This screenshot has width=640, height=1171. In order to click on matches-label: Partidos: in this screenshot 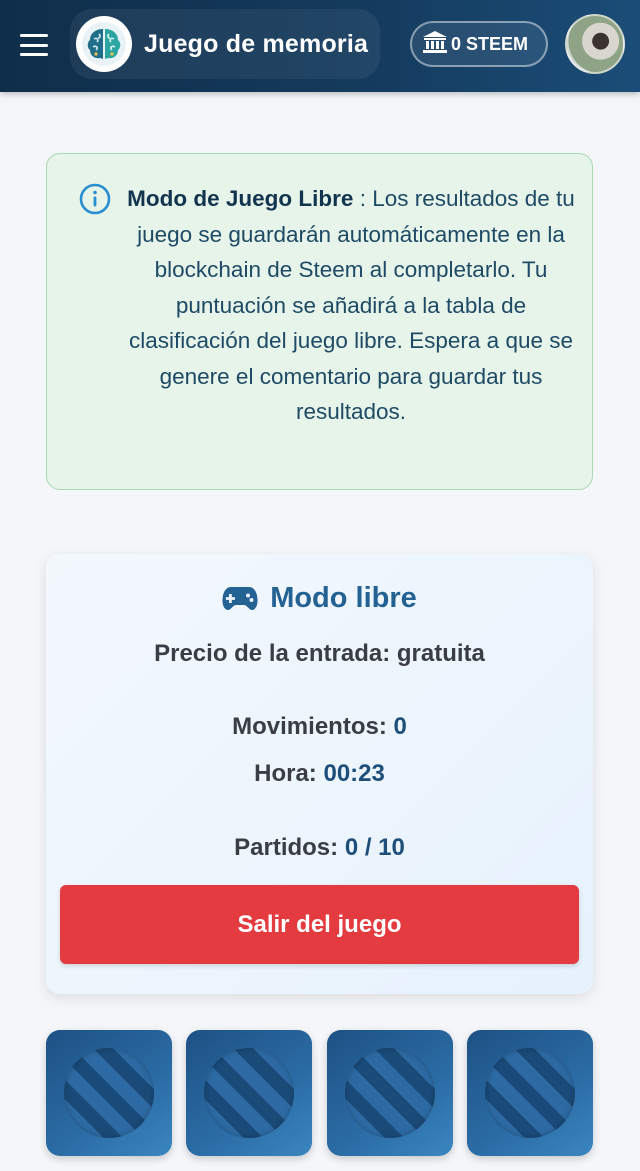, I will do `click(289, 847)`.